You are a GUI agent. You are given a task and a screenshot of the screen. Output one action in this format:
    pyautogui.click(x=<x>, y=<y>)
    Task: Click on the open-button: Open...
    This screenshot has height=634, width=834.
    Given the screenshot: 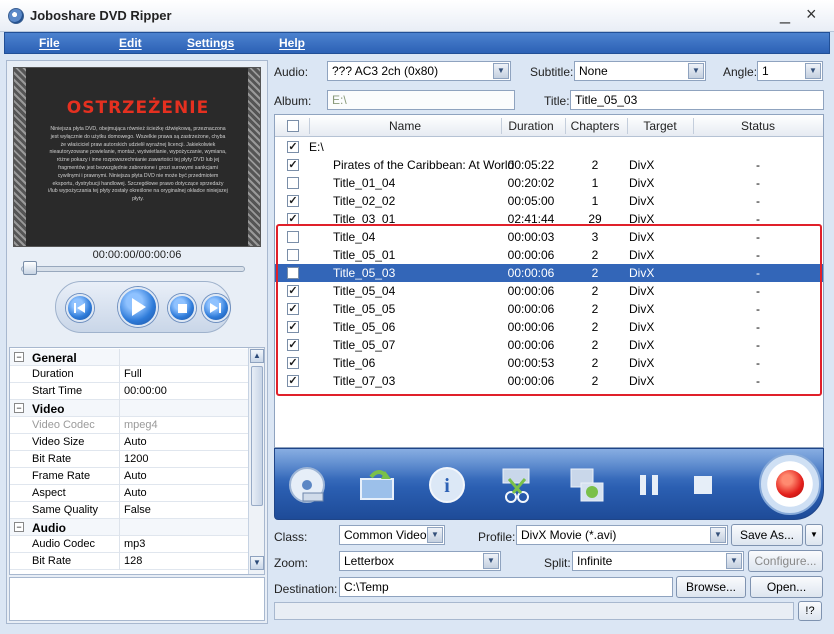 What is the action you would take?
    pyautogui.click(x=786, y=587)
    